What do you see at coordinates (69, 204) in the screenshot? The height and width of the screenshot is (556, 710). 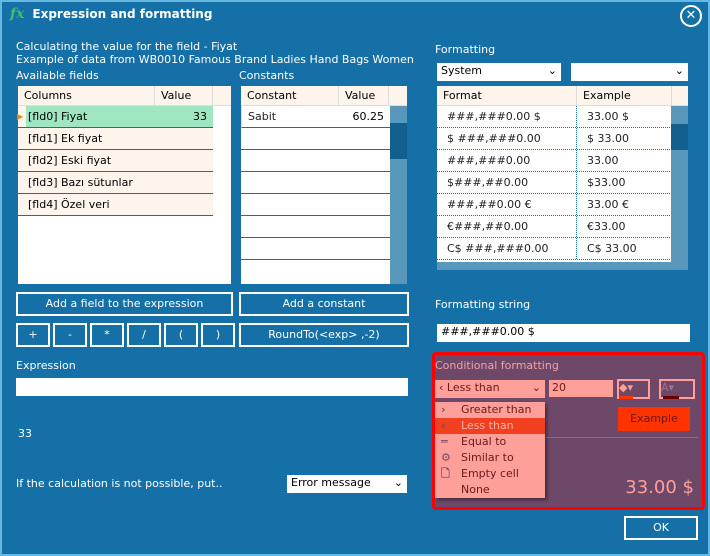 I see `field-name: [fld4] Özel veri` at bounding box center [69, 204].